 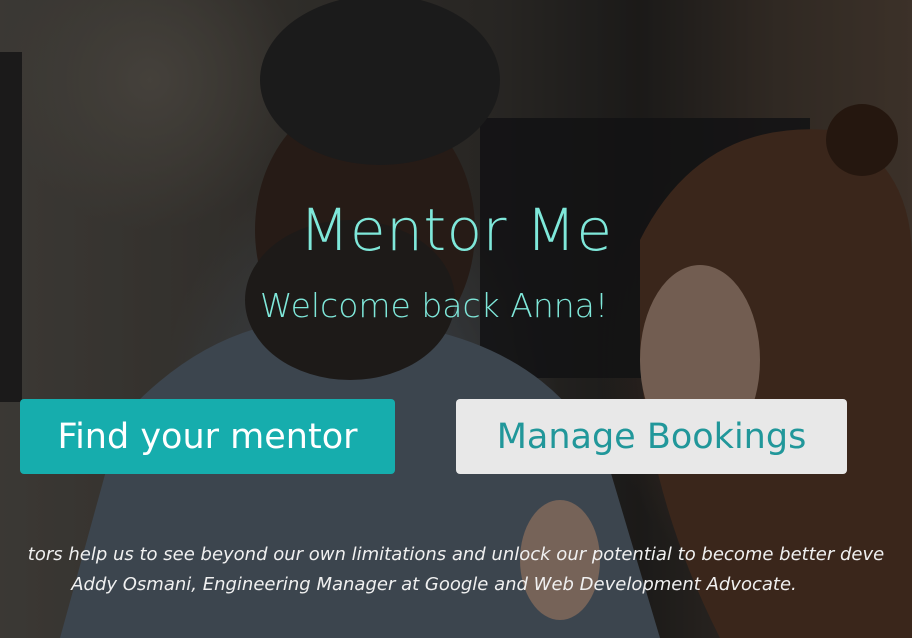 I want to click on manage-bookings-button: Manage Bookings, so click(x=651, y=436).